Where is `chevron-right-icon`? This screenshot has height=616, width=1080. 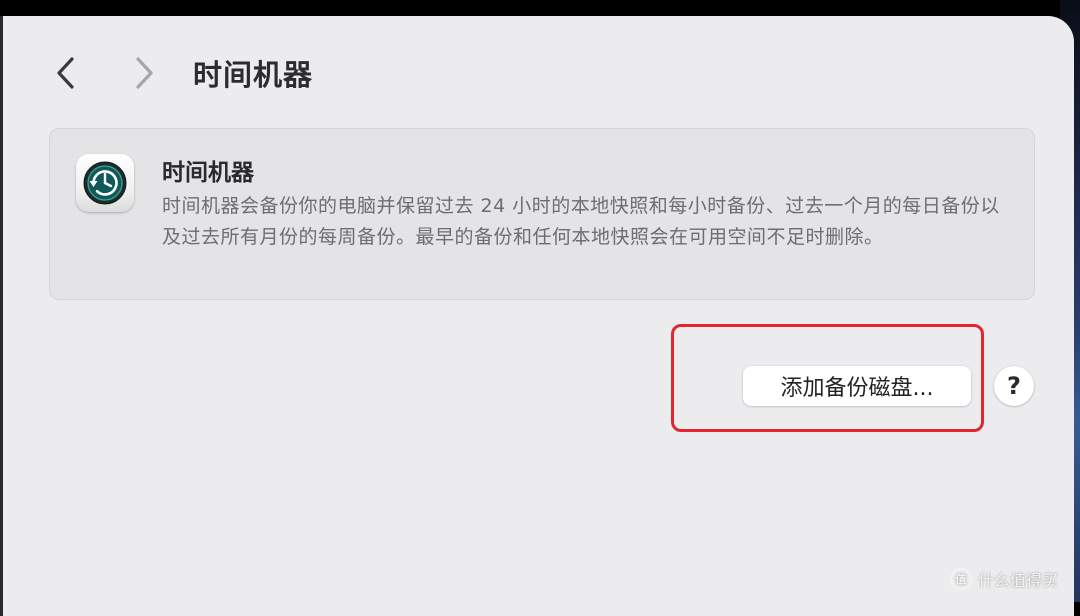
chevron-right-icon is located at coordinates (144, 73).